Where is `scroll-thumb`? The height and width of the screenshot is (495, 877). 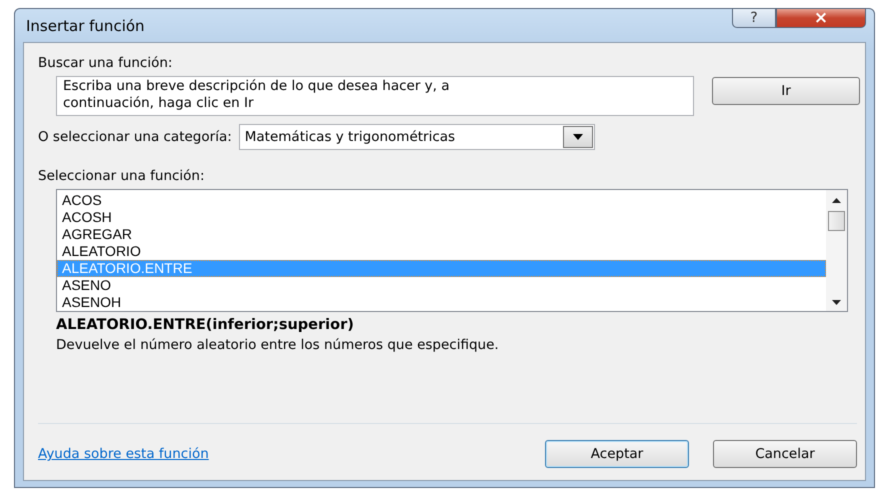
scroll-thumb is located at coordinates (836, 221).